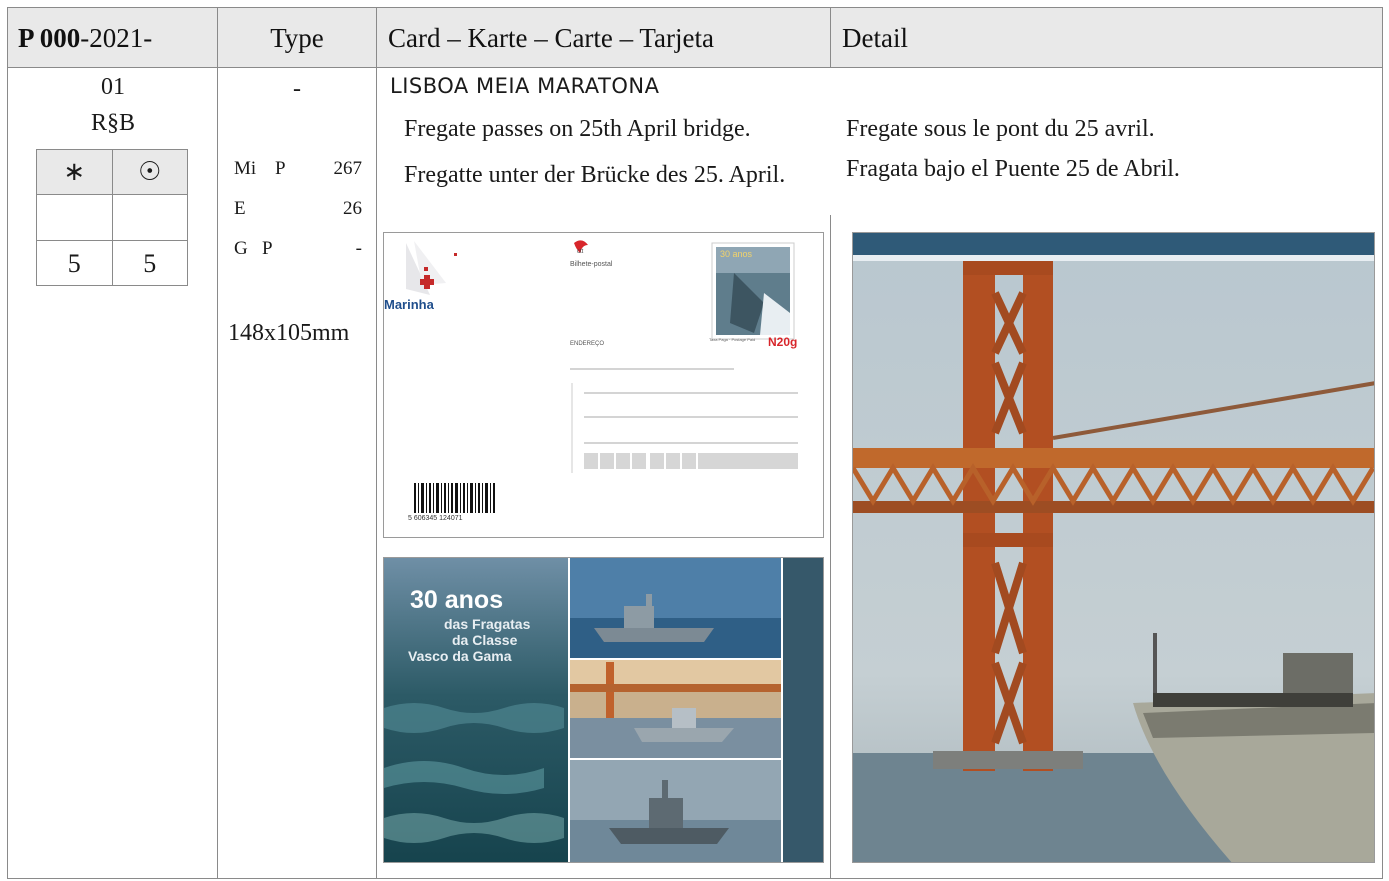 The width and height of the screenshot is (1389, 881). What do you see at coordinates (297, 89) in the screenshot?
I see `type-value: -` at bounding box center [297, 89].